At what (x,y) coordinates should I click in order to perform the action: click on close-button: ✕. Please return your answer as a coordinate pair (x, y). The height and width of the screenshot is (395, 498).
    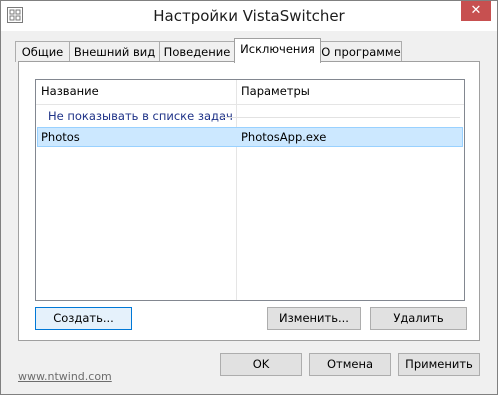
    Looking at the image, I should click on (476, 11).